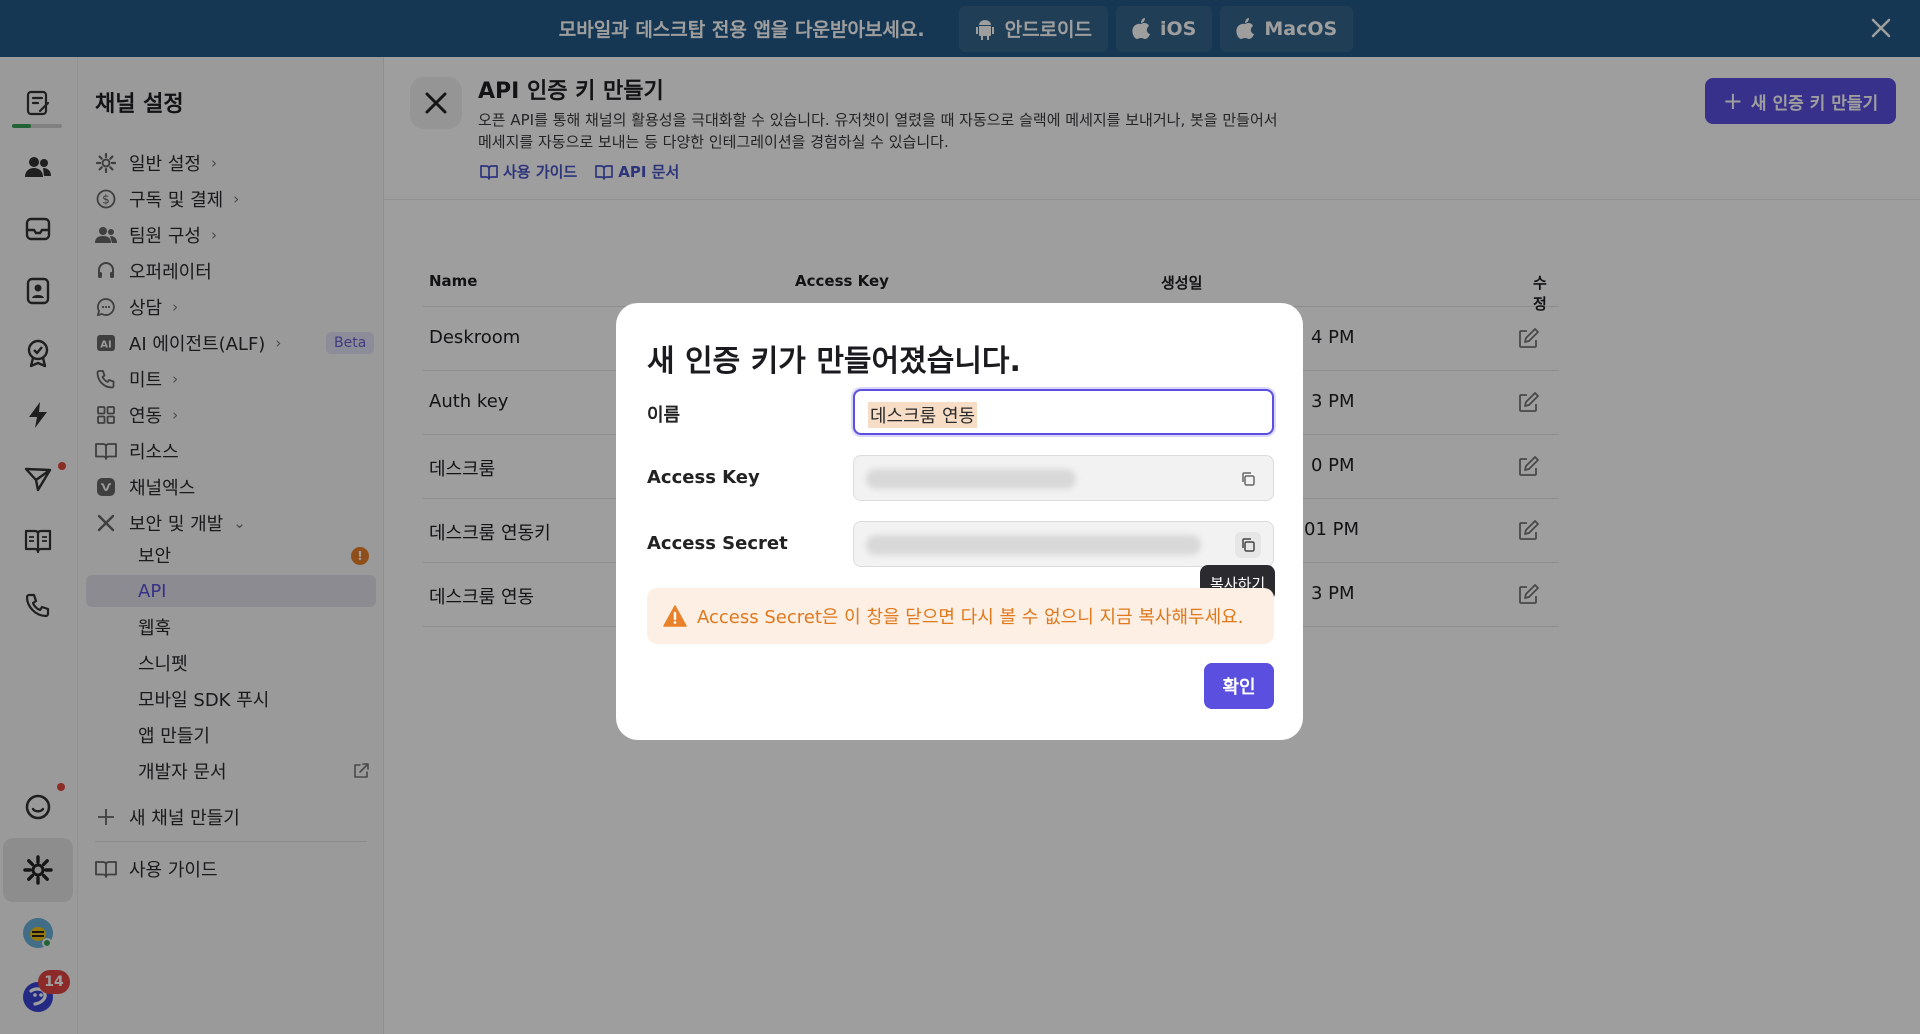 This screenshot has height=1034, width=1920. I want to click on redacted-access-key, so click(971, 479).